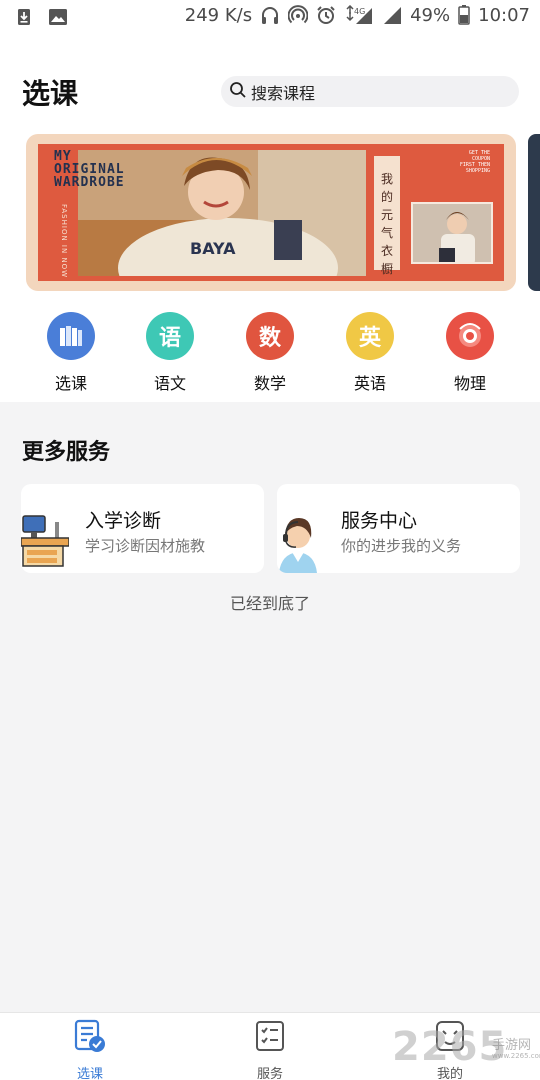 This screenshot has height=1080, width=540. What do you see at coordinates (71, 336) in the screenshot?
I see `books-icon` at bounding box center [71, 336].